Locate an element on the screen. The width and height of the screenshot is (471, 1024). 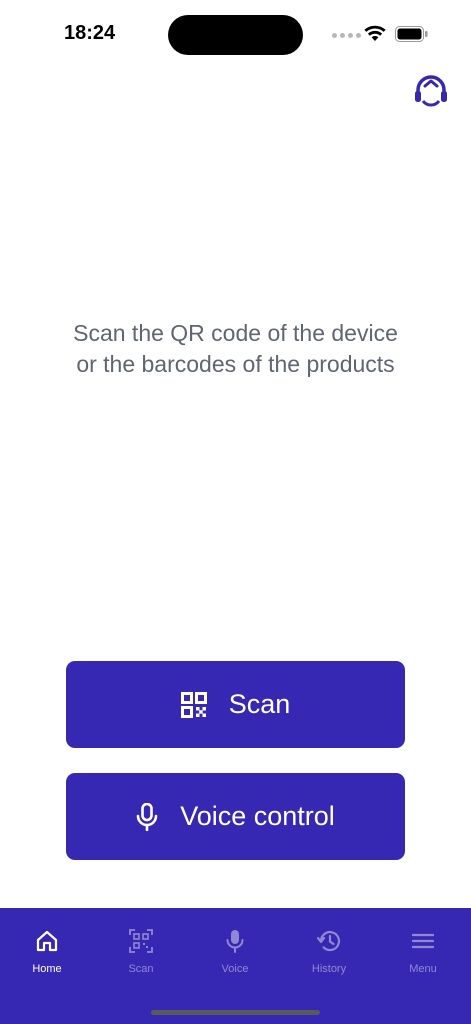
tab-menu: Menu is located at coordinates (423, 951).